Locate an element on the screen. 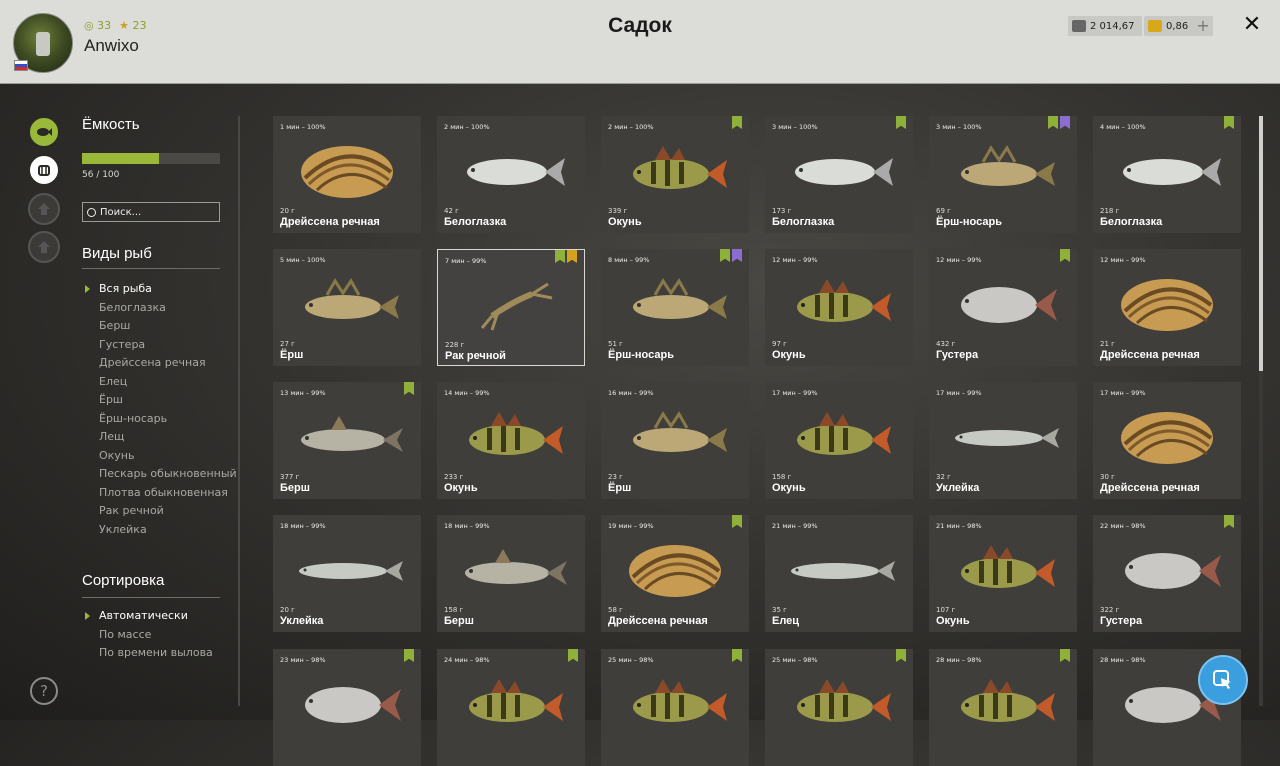  fish-card: 16 мин – 99% 23 г Ёрш is located at coordinates (675, 440).